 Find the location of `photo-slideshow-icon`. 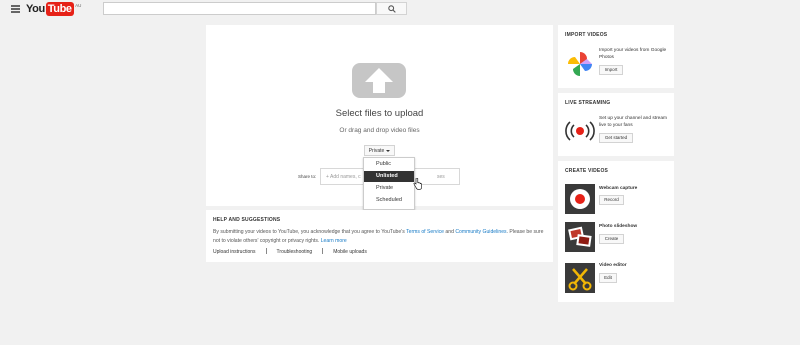

photo-slideshow-icon is located at coordinates (580, 237).